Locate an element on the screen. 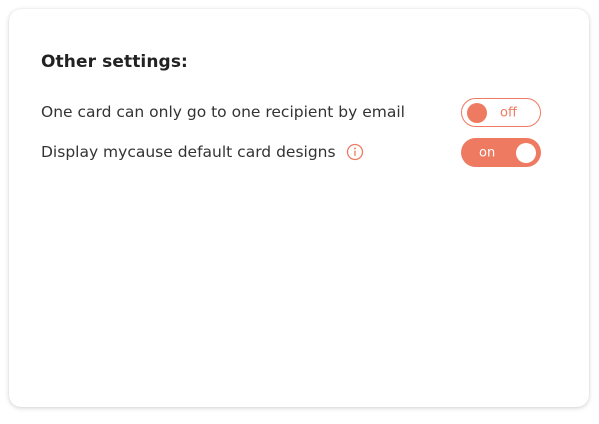 The height and width of the screenshot is (424, 599). info-icon is located at coordinates (355, 152).